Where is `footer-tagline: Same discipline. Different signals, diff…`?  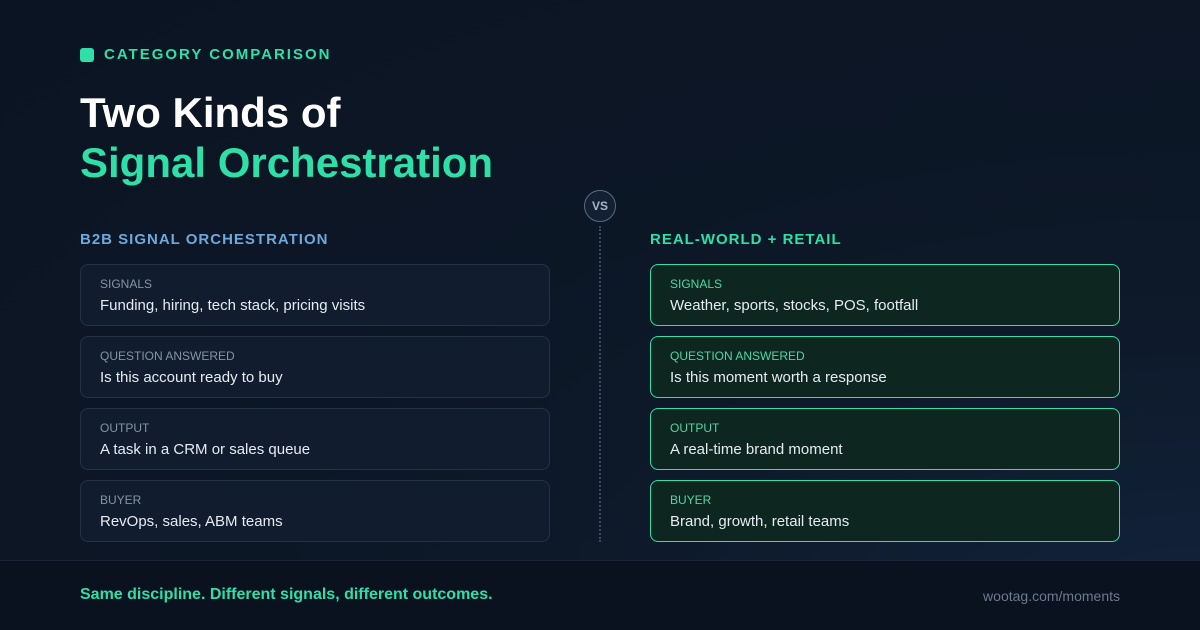 footer-tagline: Same discipline. Different signals, diff… is located at coordinates (286, 594).